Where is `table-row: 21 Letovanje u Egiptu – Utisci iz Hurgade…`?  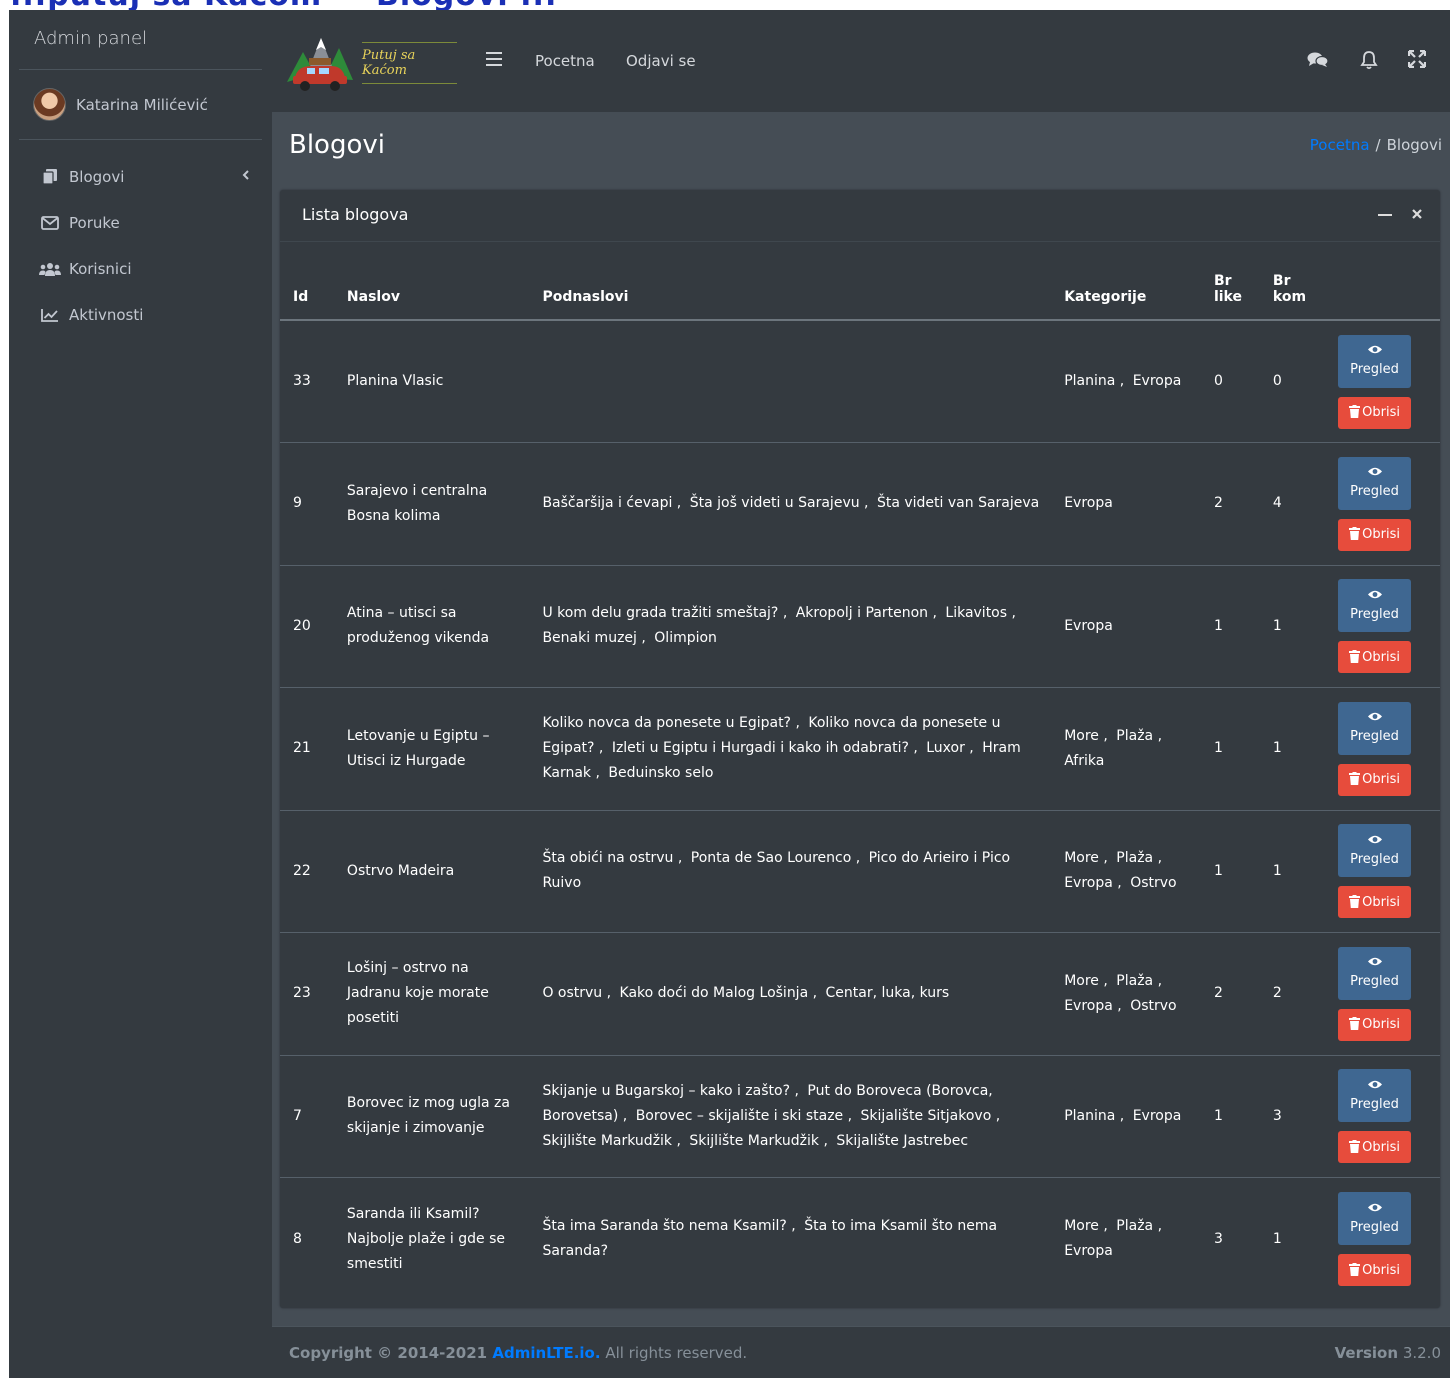 table-row: 21 Letovanje u Egiptu – Utisci iz Hurgade… is located at coordinates (860, 749).